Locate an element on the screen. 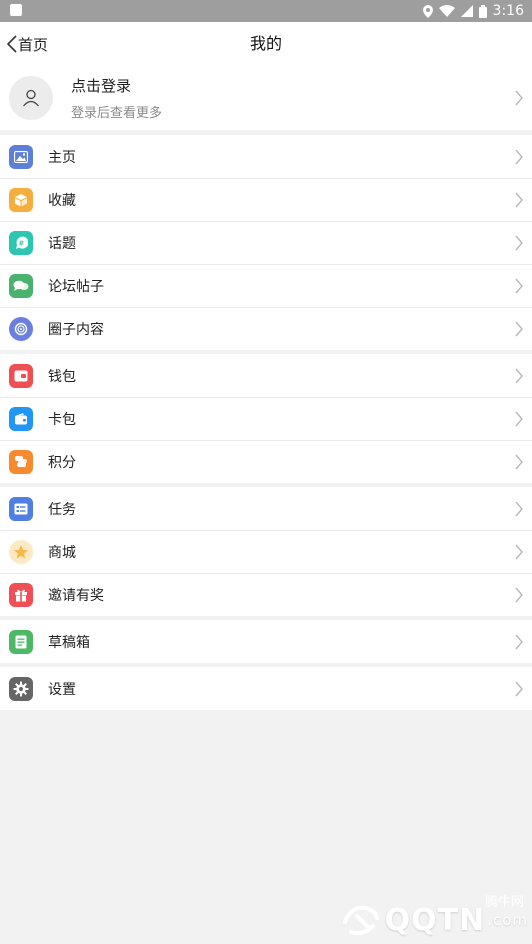 The width and height of the screenshot is (532, 944). menu-item-label: 论坛帖子 is located at coordinates (76, 286).